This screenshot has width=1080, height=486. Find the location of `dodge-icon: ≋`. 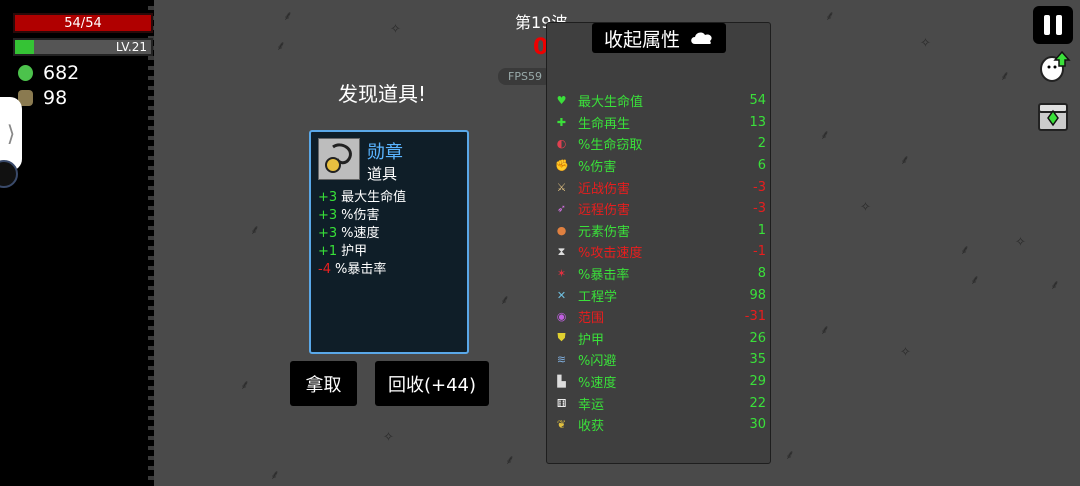

dodge-icon: ≋ is located at coordinates (561, 360).